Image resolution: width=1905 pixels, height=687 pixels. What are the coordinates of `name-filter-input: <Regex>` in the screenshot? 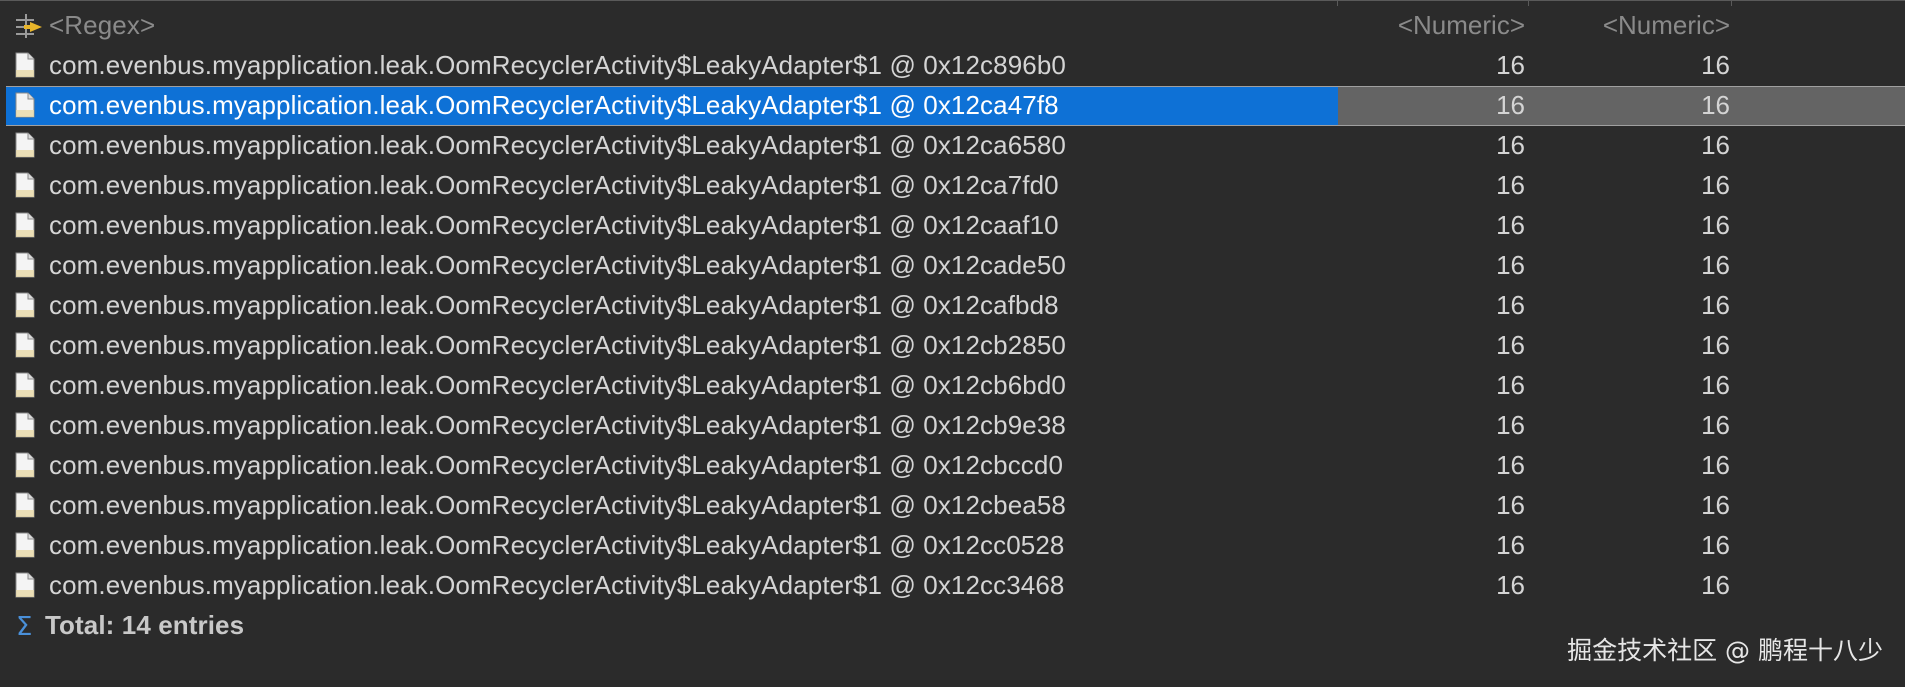 It's located at (102, 25).